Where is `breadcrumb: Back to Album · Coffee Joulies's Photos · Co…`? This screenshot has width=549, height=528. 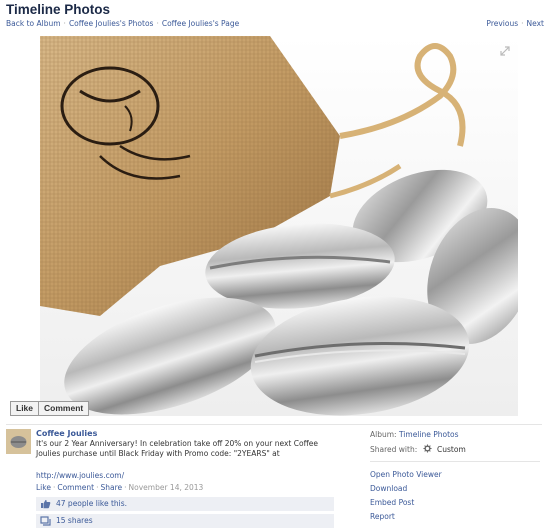 breadcrumb: Back to Album · Coffee Joulies's Photos · Co… is located at coordinates (122, 23).